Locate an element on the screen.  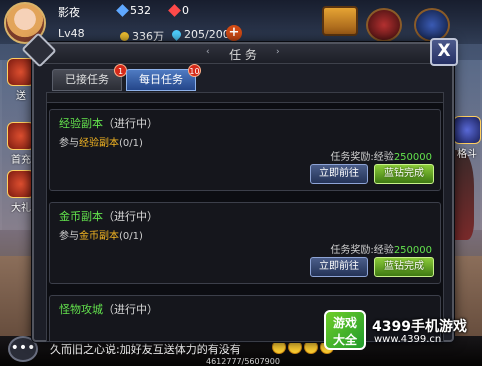
first-recharge-icon is located at coordinates (21, 136).